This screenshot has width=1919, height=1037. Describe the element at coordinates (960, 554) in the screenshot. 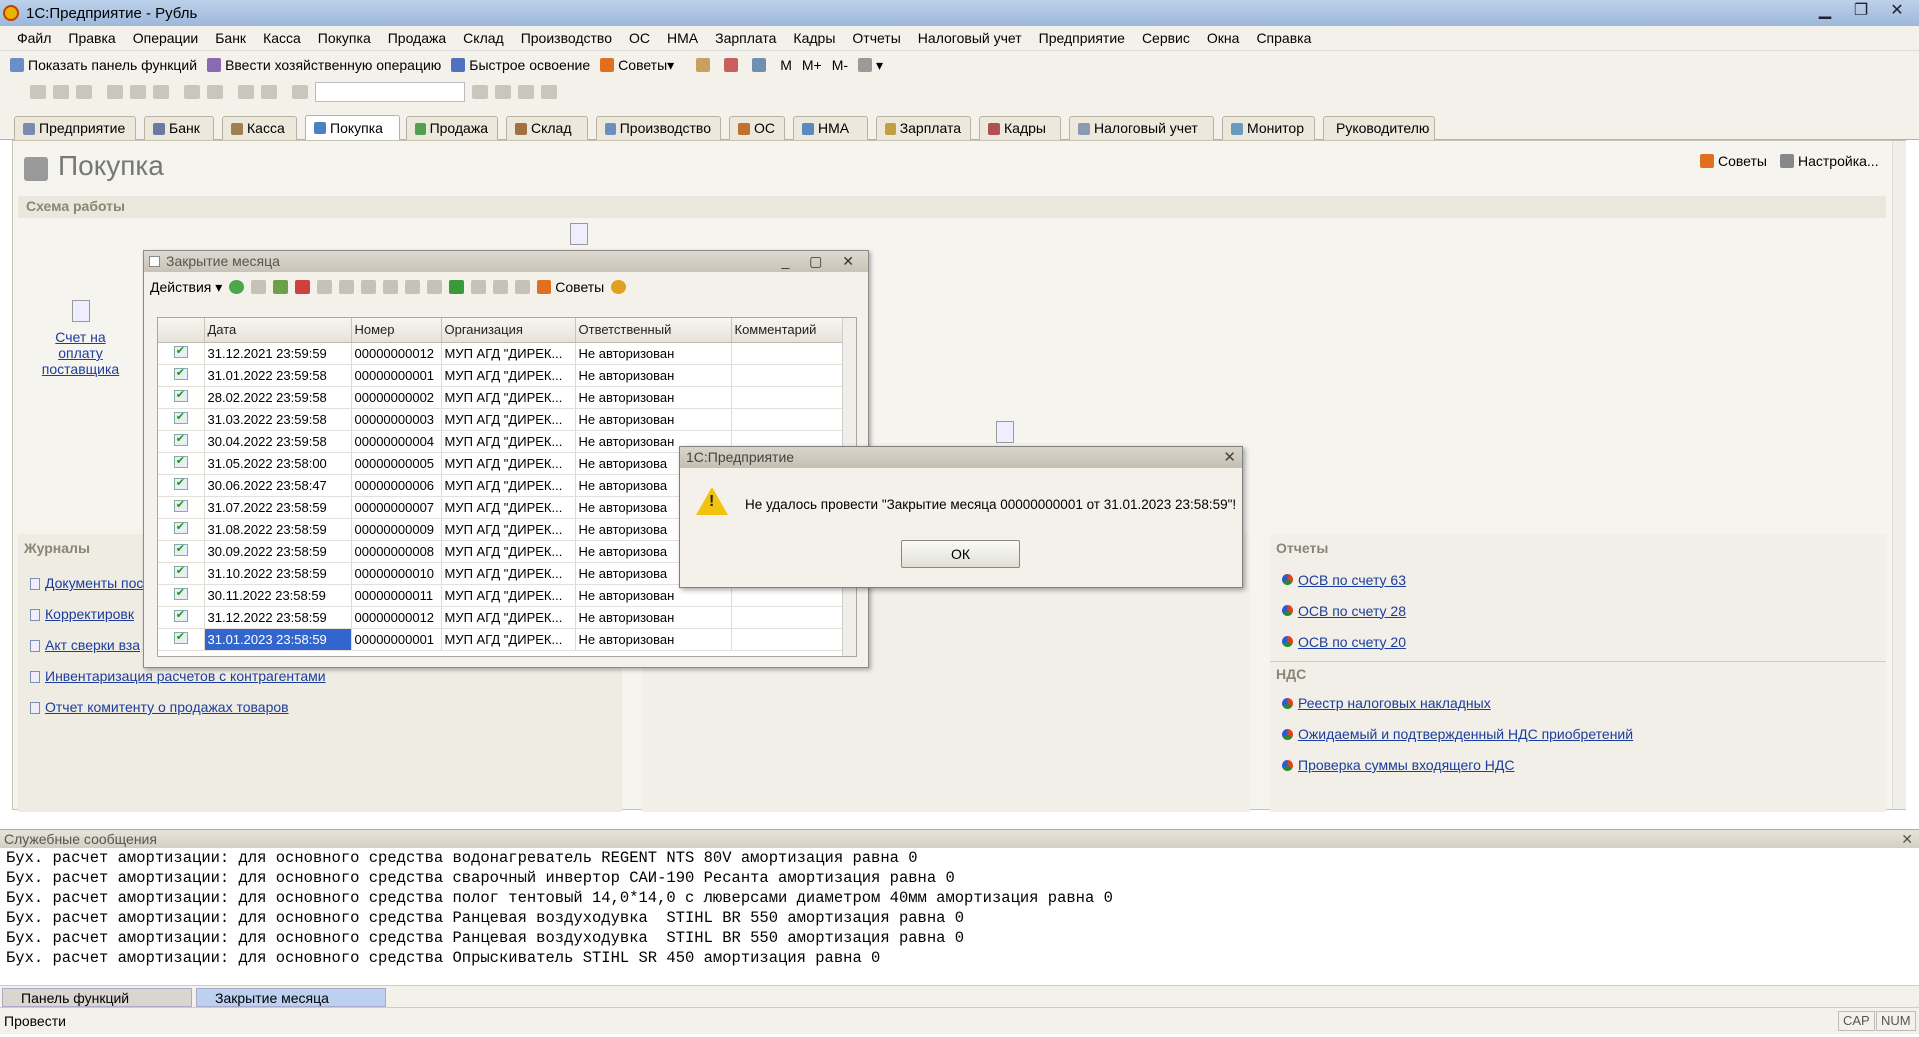

I see `ok-button: ОК` at that location.